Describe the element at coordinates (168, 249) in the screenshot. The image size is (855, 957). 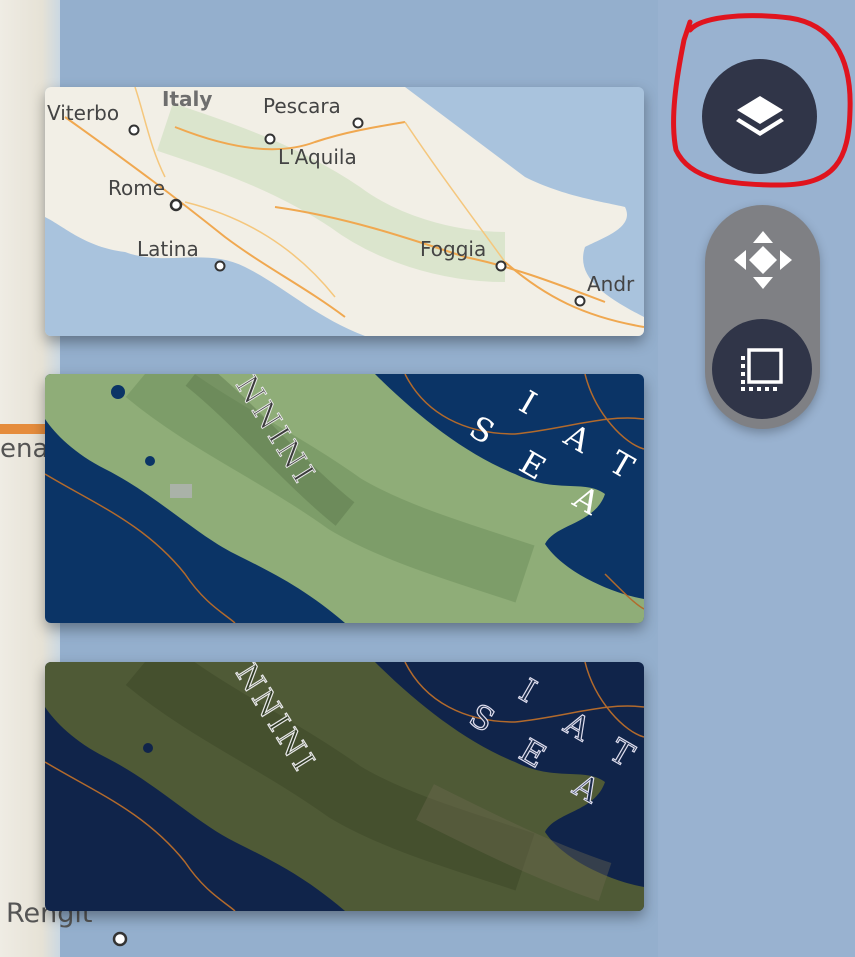
I see `map-label-city: Latina` at that location.